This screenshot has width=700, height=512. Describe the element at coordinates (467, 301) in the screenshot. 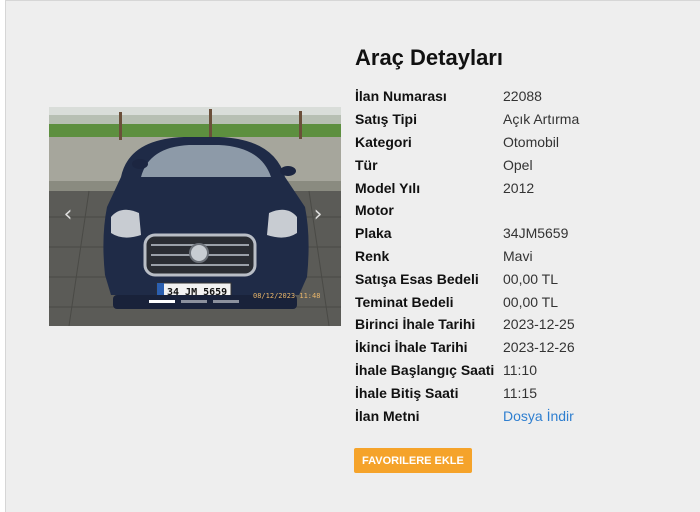

I see `detail-row-teminat-bedeli: Teminat Bedeli 00,00 TL` at that location.